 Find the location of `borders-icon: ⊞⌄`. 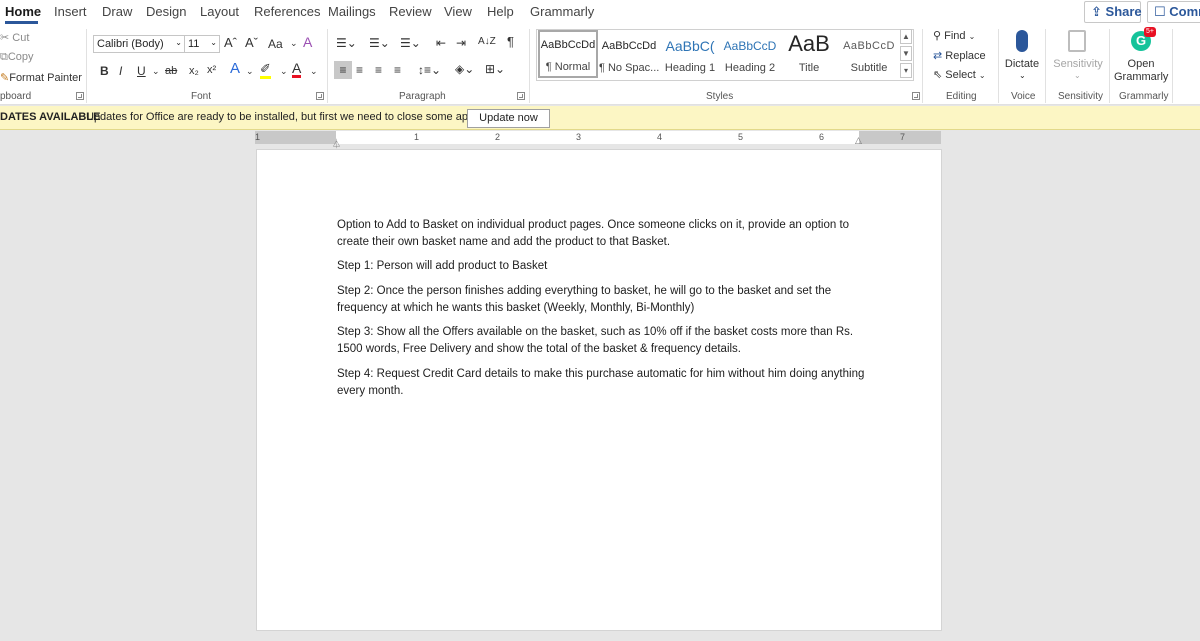

borders-icon: ⊞⌄ is located at coordinates (495, 69).